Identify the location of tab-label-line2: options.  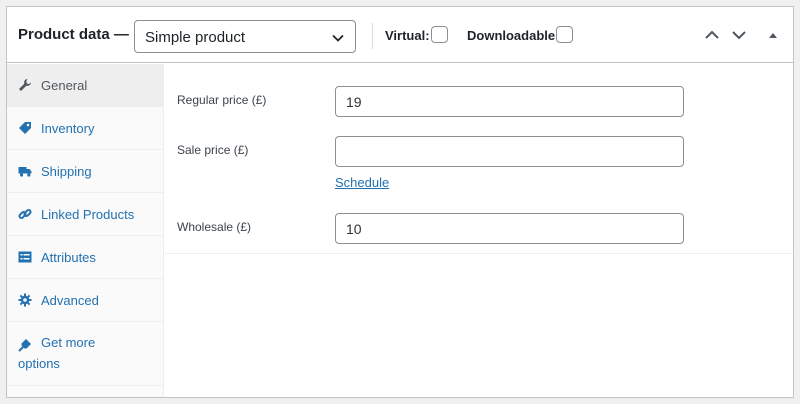
(39, 363).